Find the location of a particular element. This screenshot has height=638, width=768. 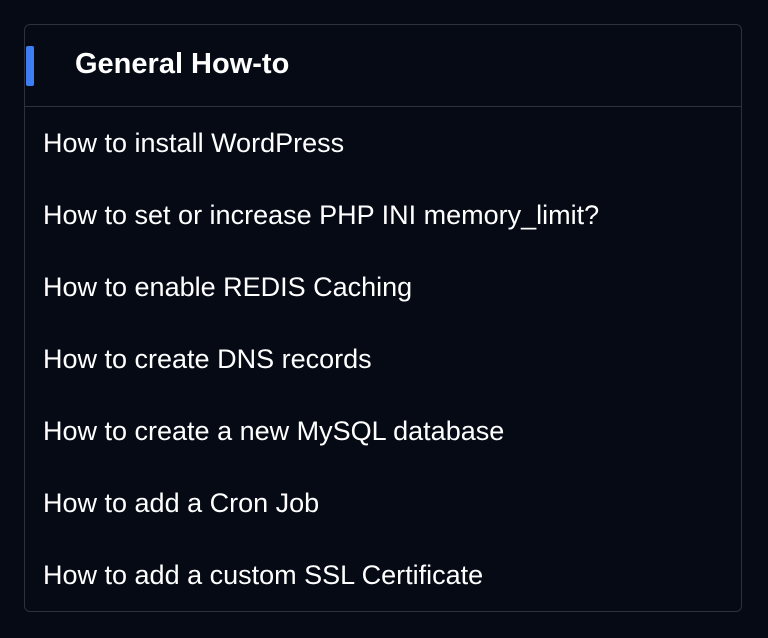

list-item: How to add a custom SSL Certificate is located at coordinates (383, 575).